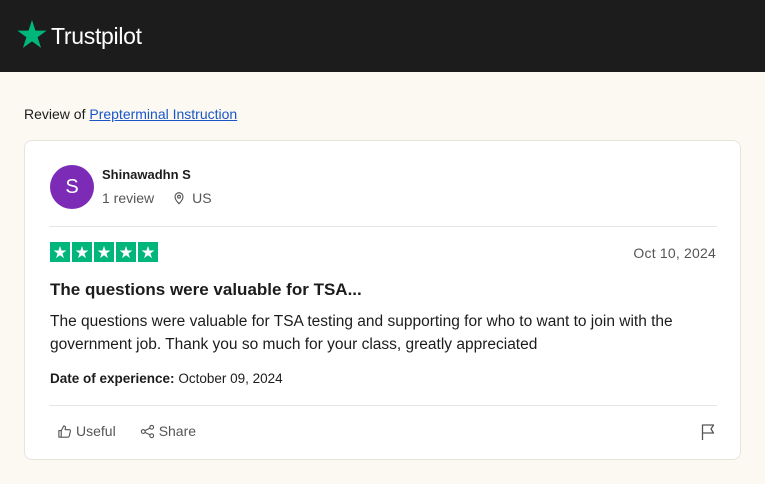  I want to click on avatar: S, so click(72, 187).